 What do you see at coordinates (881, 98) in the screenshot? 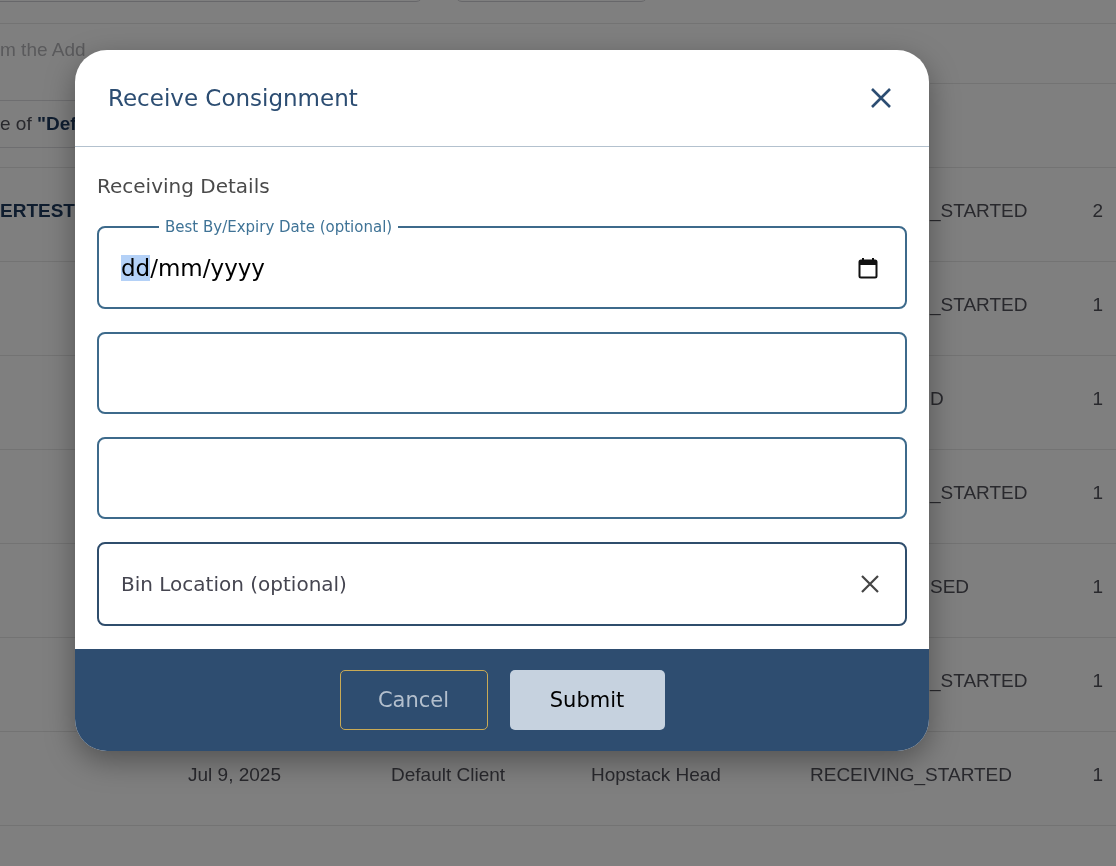
I see `close-icon` at bounding box center [881, 98].